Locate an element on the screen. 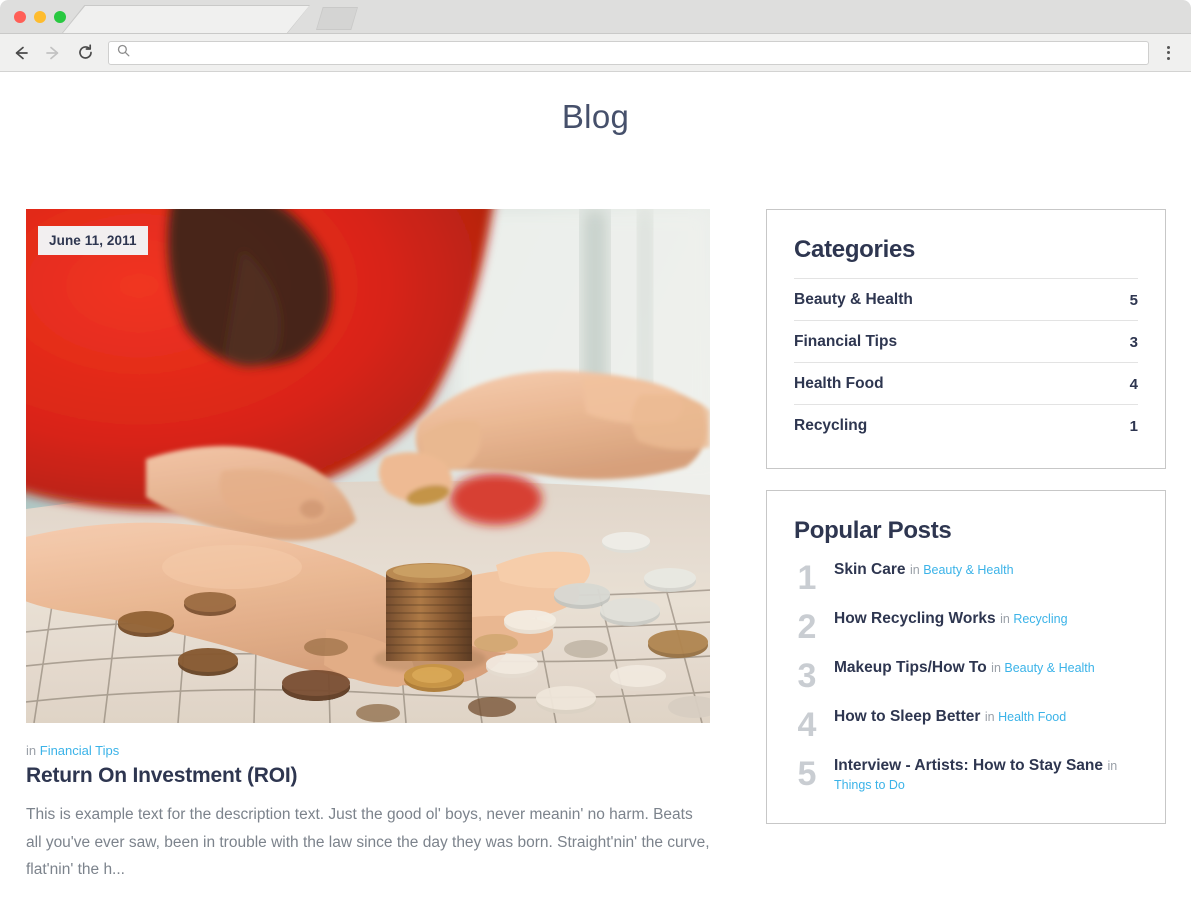  popular-post-item: 2 How Recycling Works in Recycling is located at coordinates (966, 626).